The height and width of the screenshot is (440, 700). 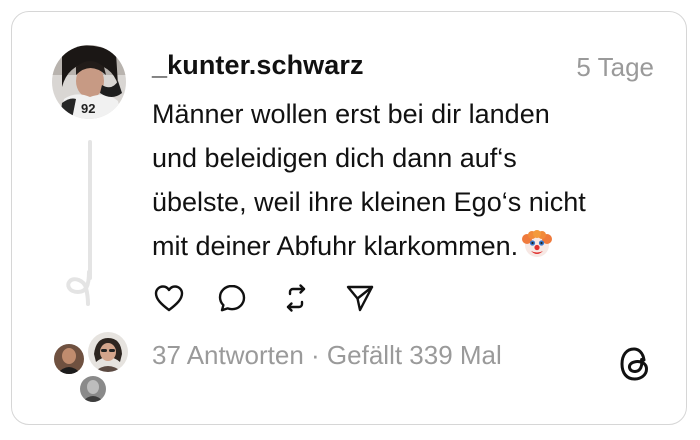 I want to click on author-username: _kunter.schwarz, so click(x=258, y=65).